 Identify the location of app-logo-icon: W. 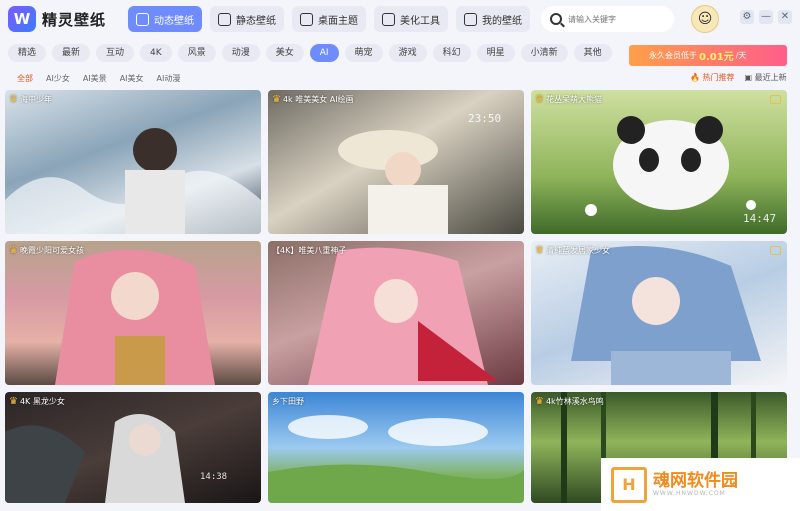
(22, 19).